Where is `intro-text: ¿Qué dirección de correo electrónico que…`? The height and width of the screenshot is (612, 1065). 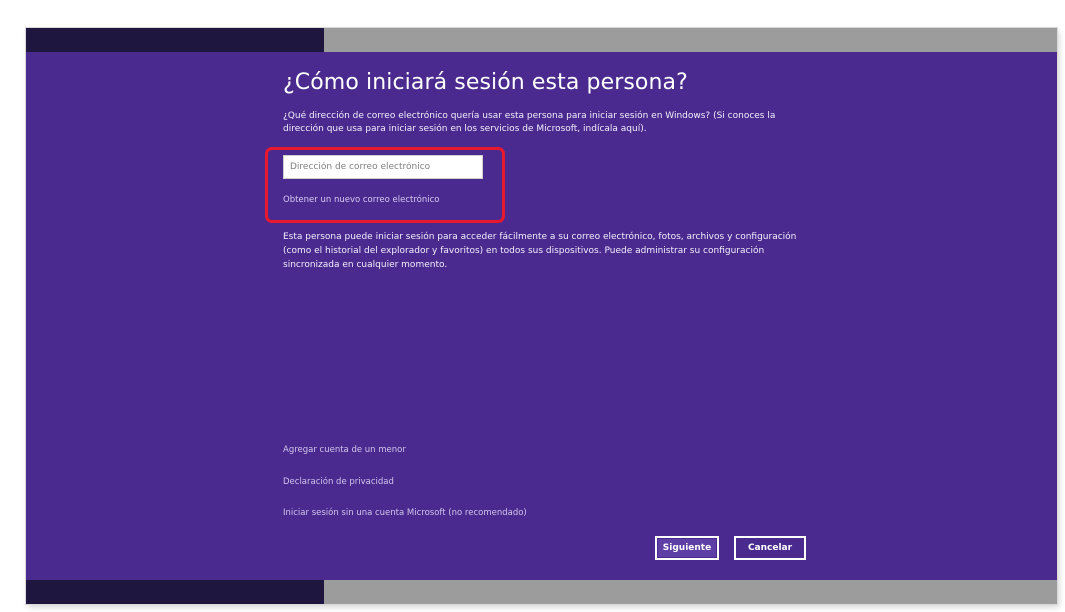 intro-text: ¿Qué dirección de correo electrónico que… is located at coordinates (529, 122).